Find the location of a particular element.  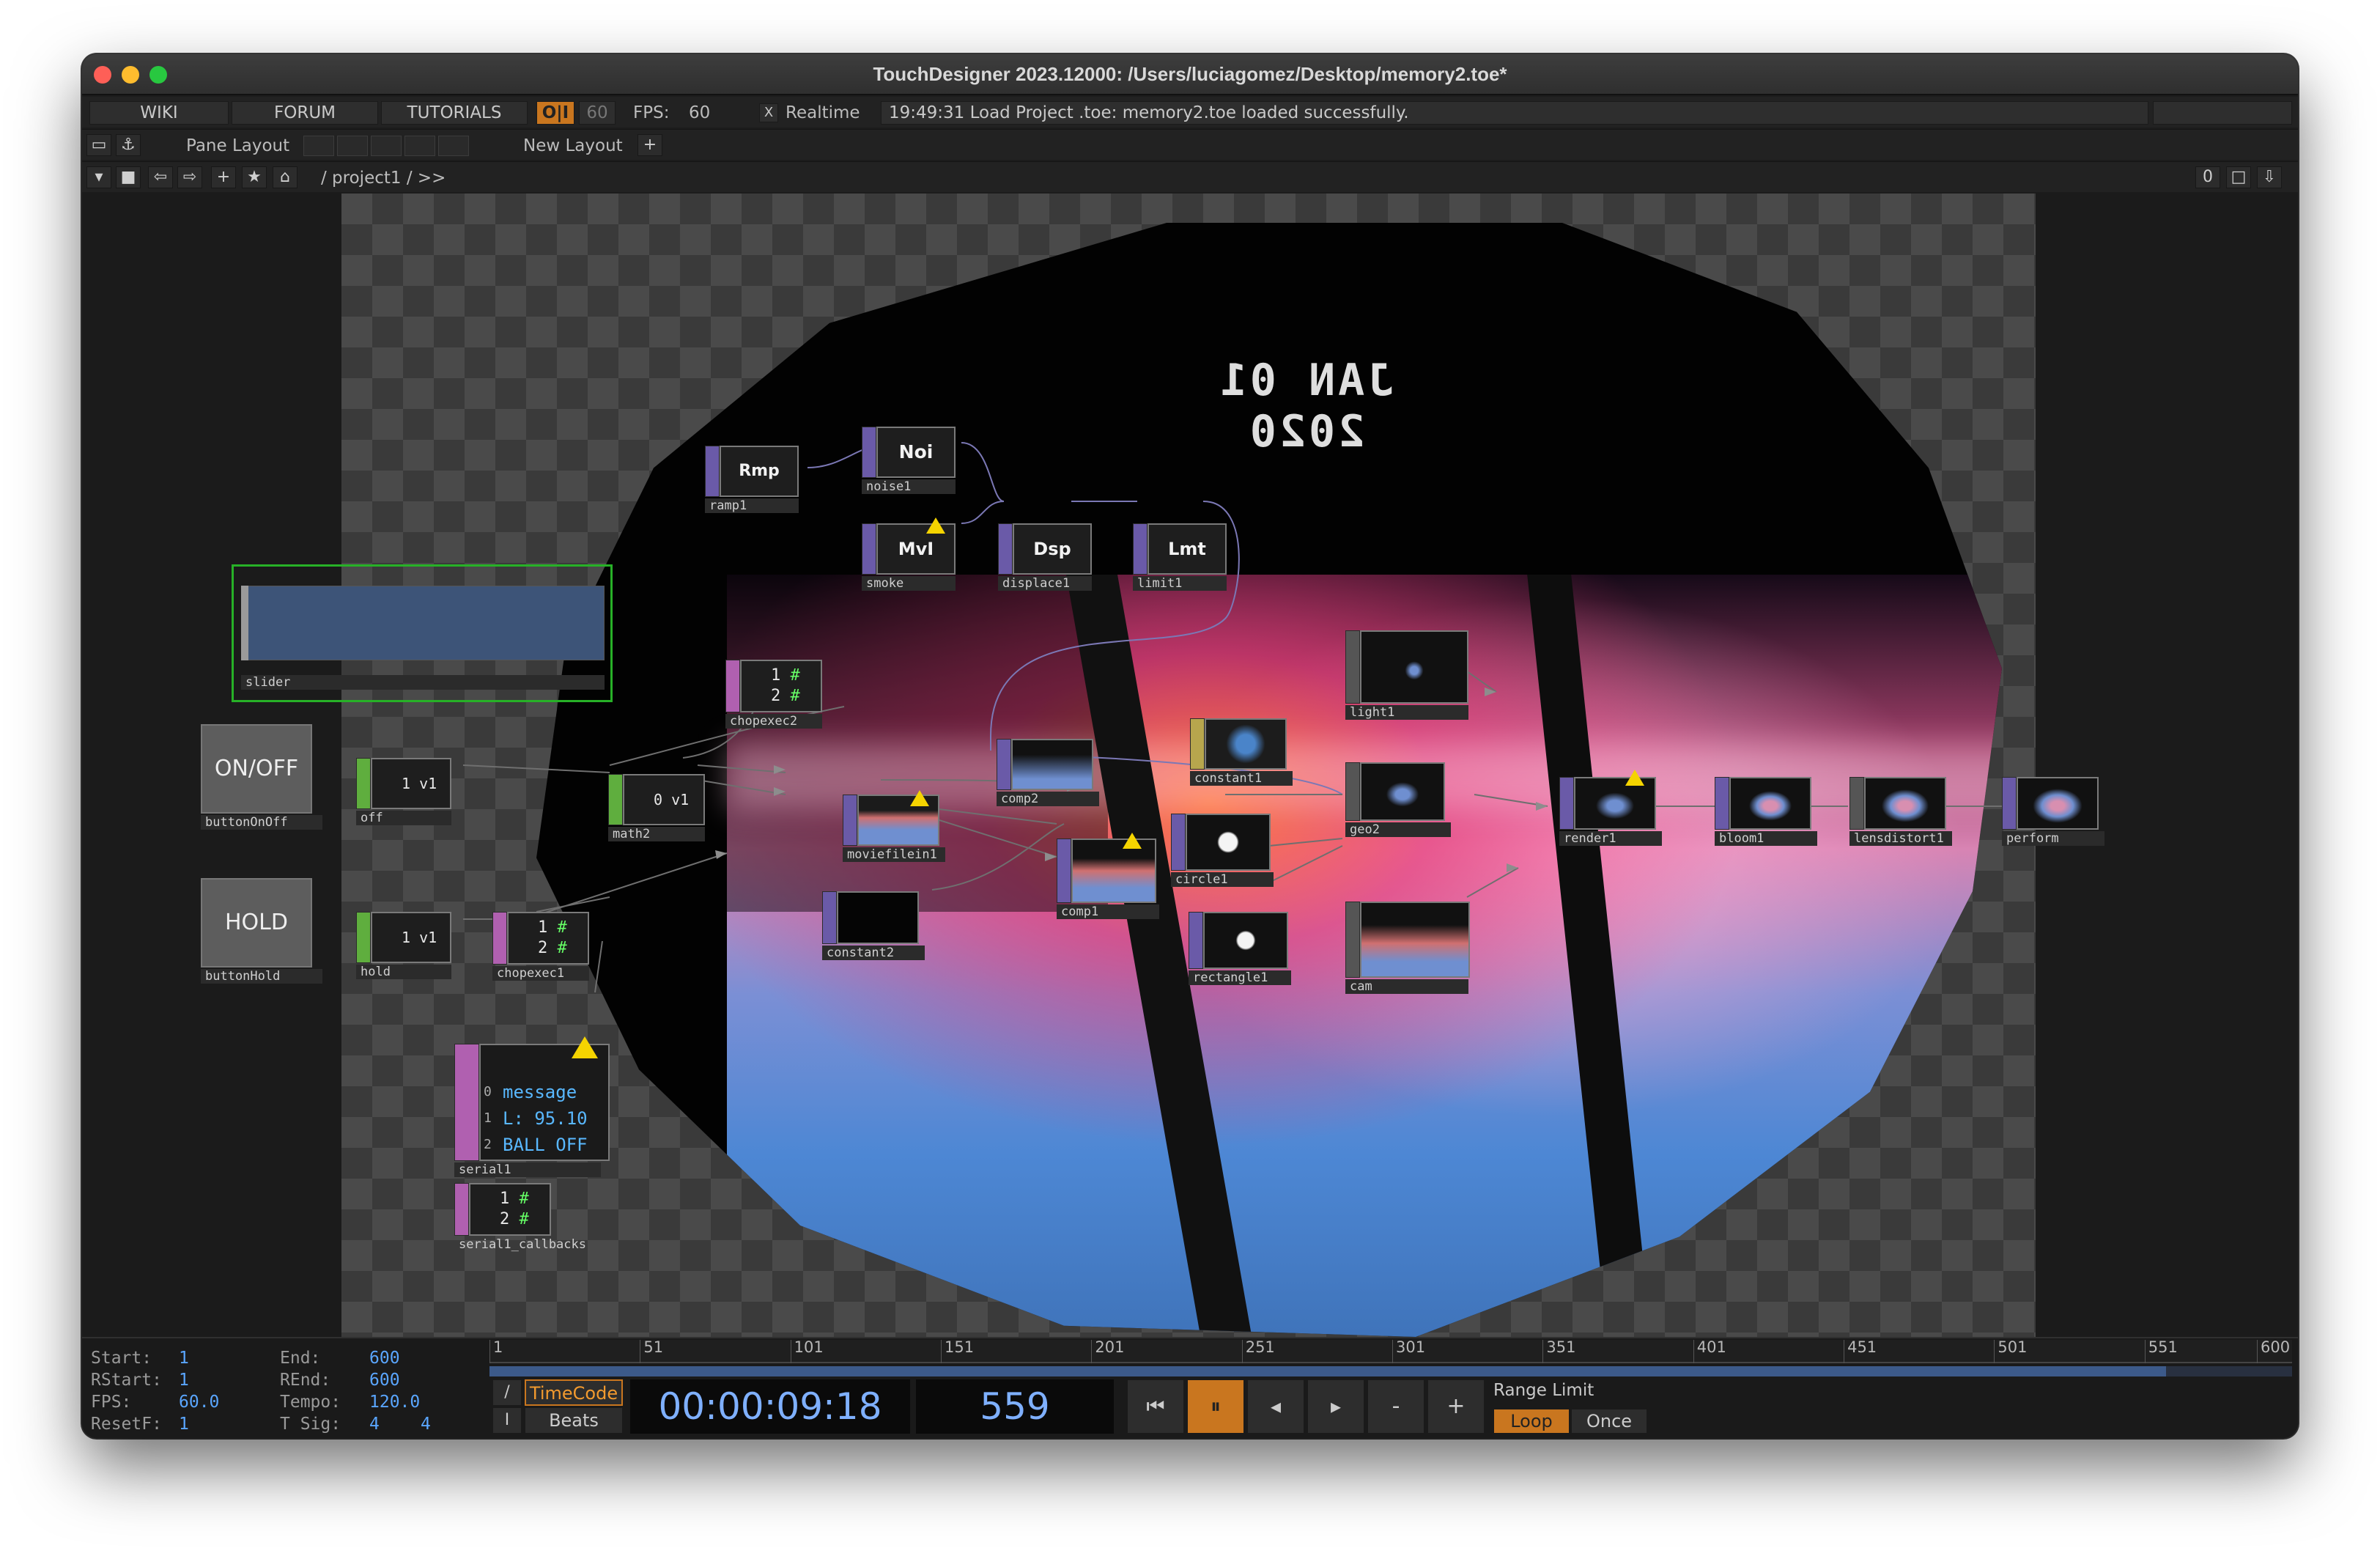

beats-button: Beats is located at coordinates (574, 1420).